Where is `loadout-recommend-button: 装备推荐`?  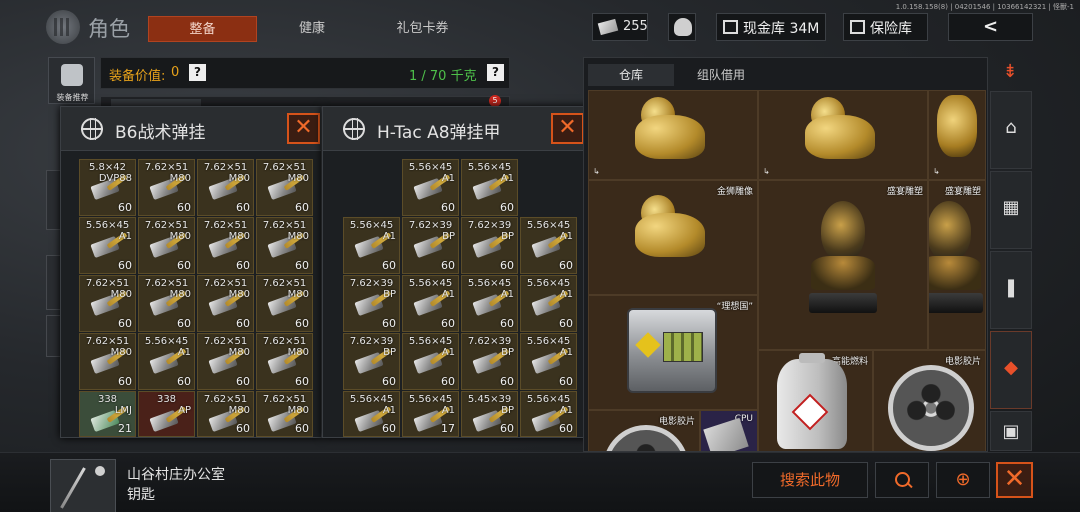
loadout-recommend-button: 装备推荐 is located at coordinates (71, 80).